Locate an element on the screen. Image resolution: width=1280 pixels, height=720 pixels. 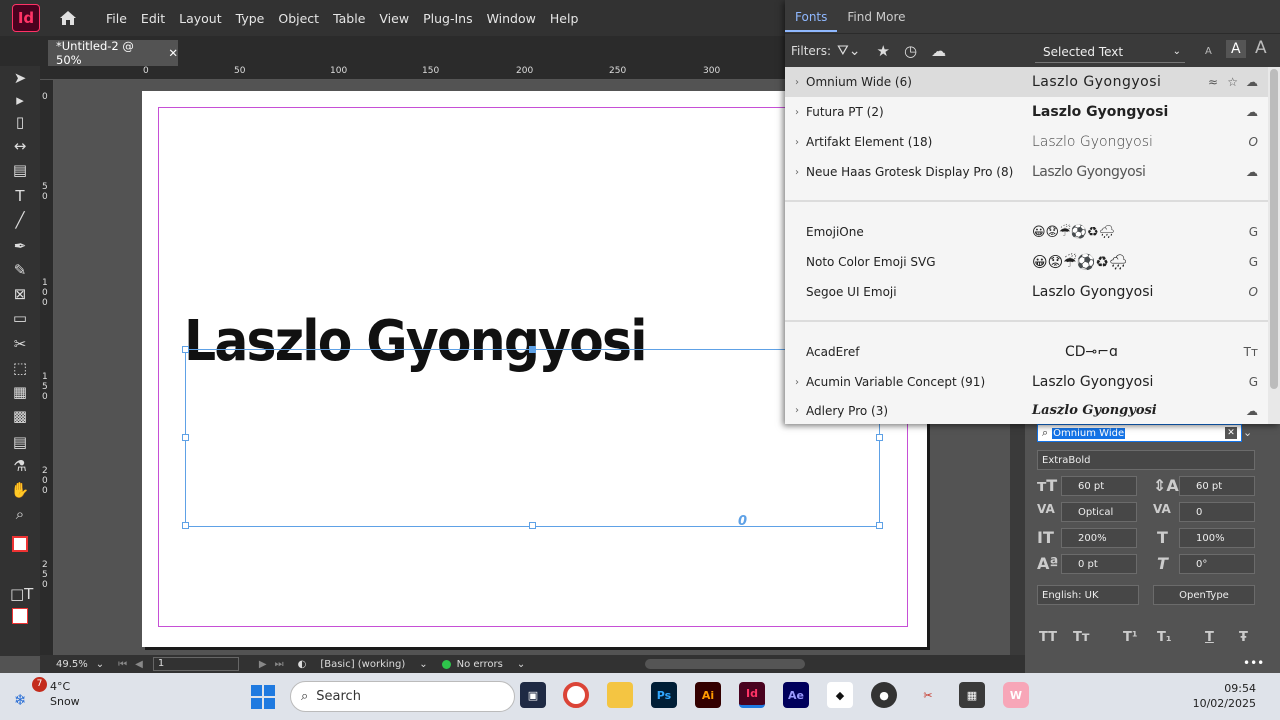
cloud-fonts-icon: ☁ is located at coordinates (938, 51).